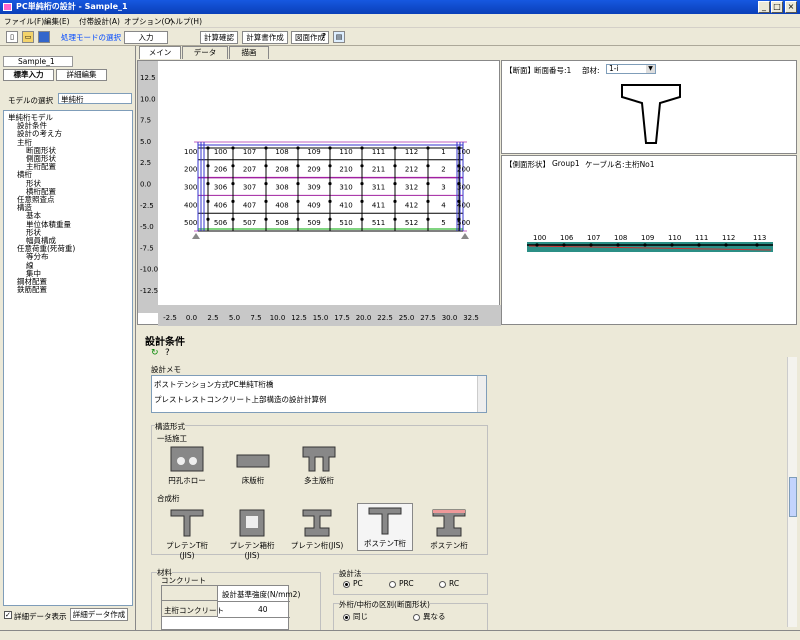  What do you see at coordinates (252, 532) in the screenshot?
I see `shape-pretension-box-jis: プレテン箱桁(JIS)` at bounding box center [252, 532].